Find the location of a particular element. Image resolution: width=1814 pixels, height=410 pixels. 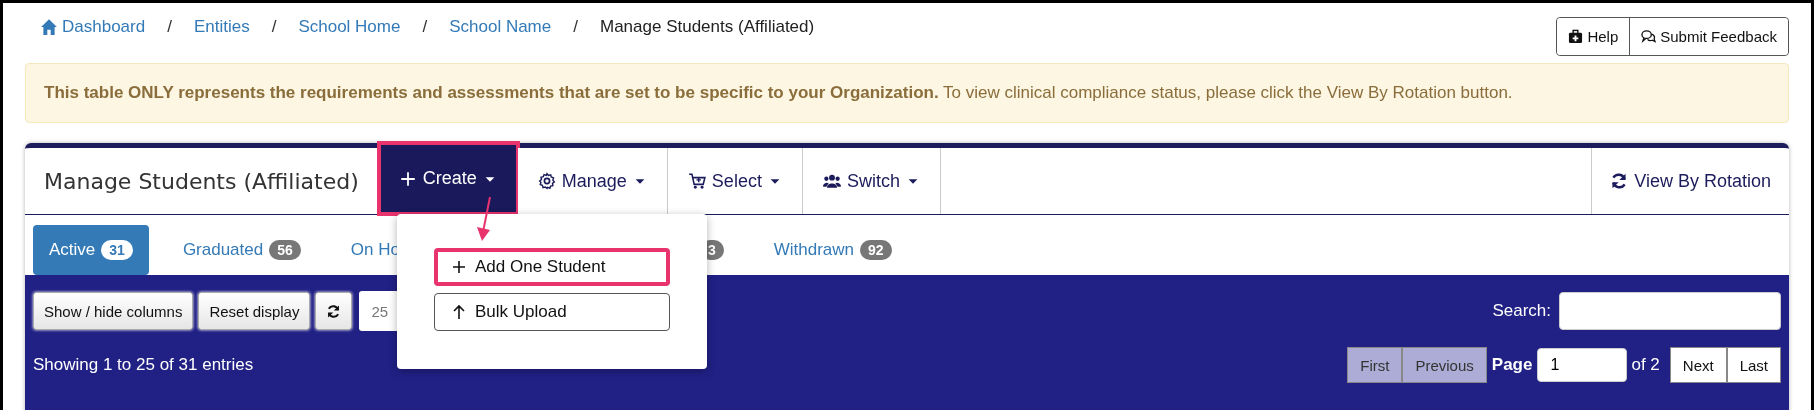

status-tab: Active 31 is located at coordinates (91, 250).